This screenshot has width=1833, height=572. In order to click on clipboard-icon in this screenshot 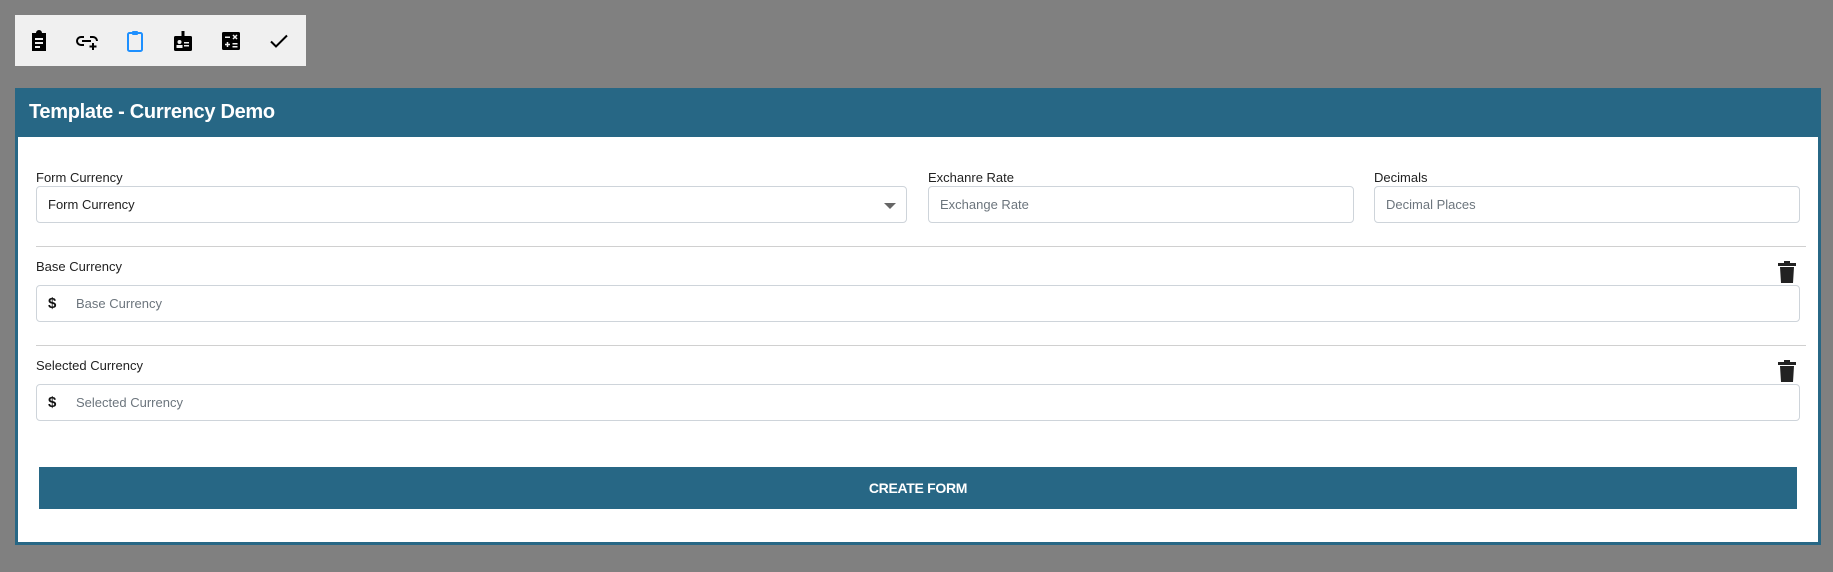, I will do `click(135, 41)`.